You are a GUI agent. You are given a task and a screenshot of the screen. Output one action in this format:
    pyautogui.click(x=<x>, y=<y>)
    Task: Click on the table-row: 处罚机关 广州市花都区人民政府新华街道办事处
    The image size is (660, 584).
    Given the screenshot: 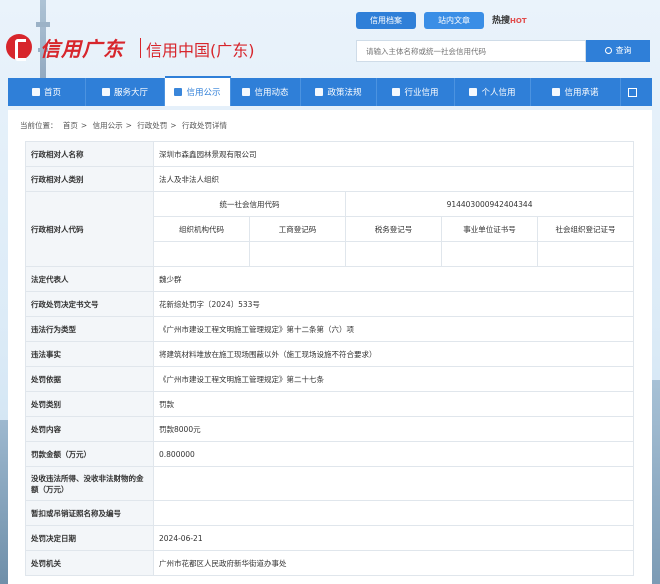 What is the action you would take?
    pyautogui.click(x=330, y=563)
    